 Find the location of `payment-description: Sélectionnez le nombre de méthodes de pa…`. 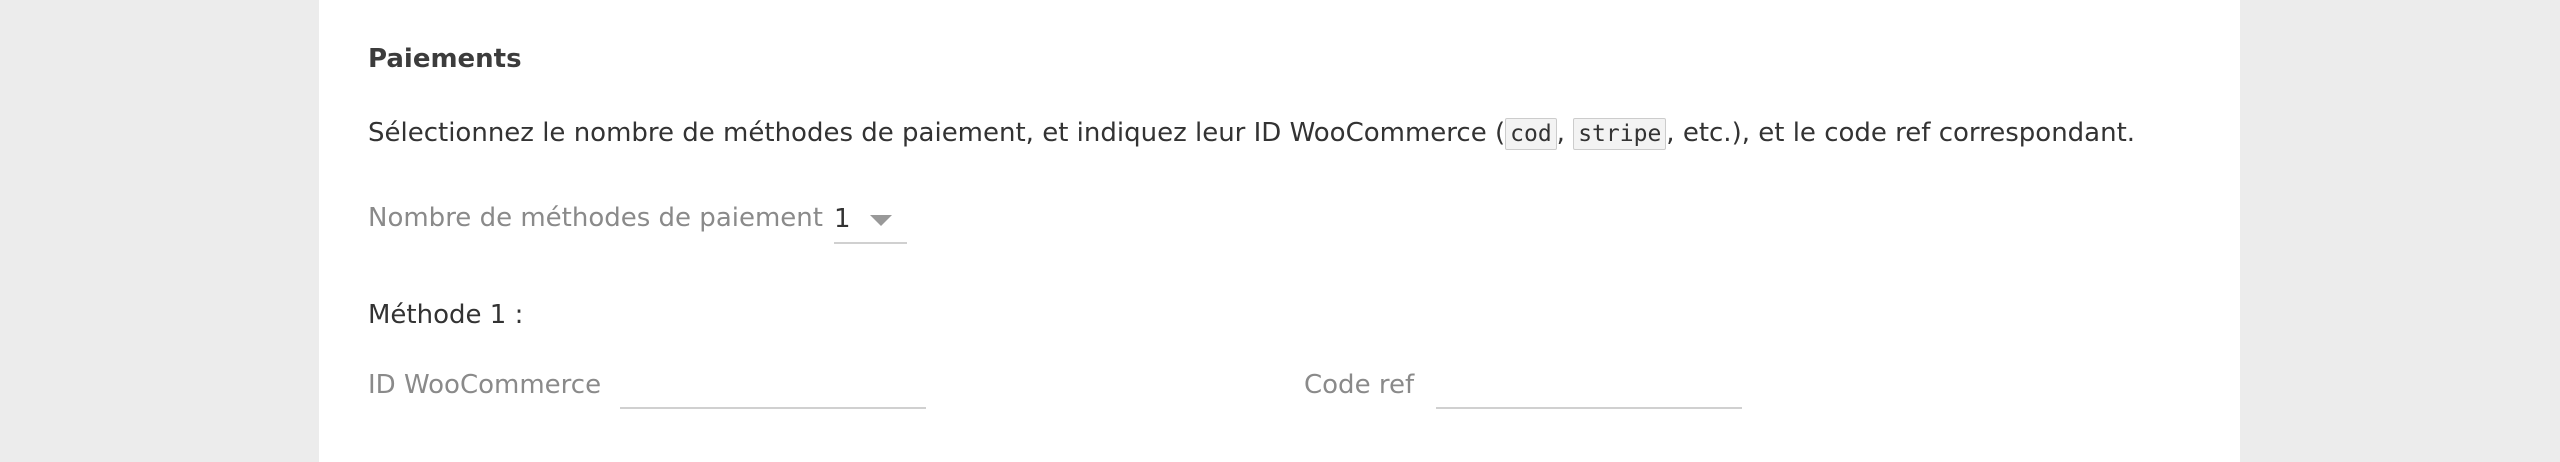

payment-description: Sélectionnez le nombre de méthodes de pa… is located at coordinates (1251, 133).